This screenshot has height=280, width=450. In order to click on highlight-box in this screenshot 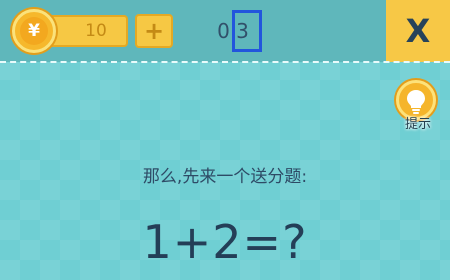, I will do `click(247, 31)`.